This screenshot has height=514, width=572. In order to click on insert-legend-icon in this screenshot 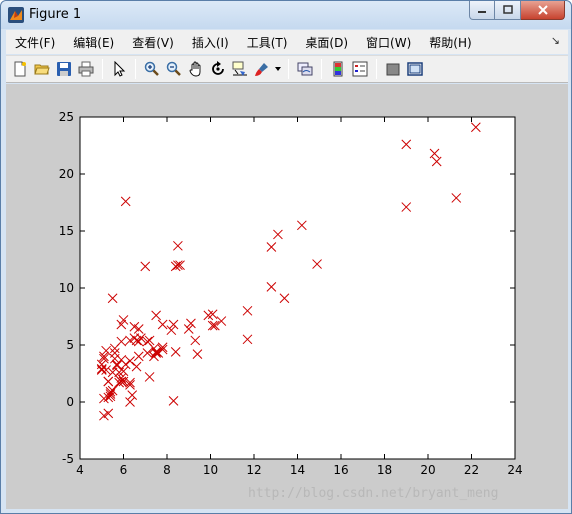, I will do `click(360, 69)`.